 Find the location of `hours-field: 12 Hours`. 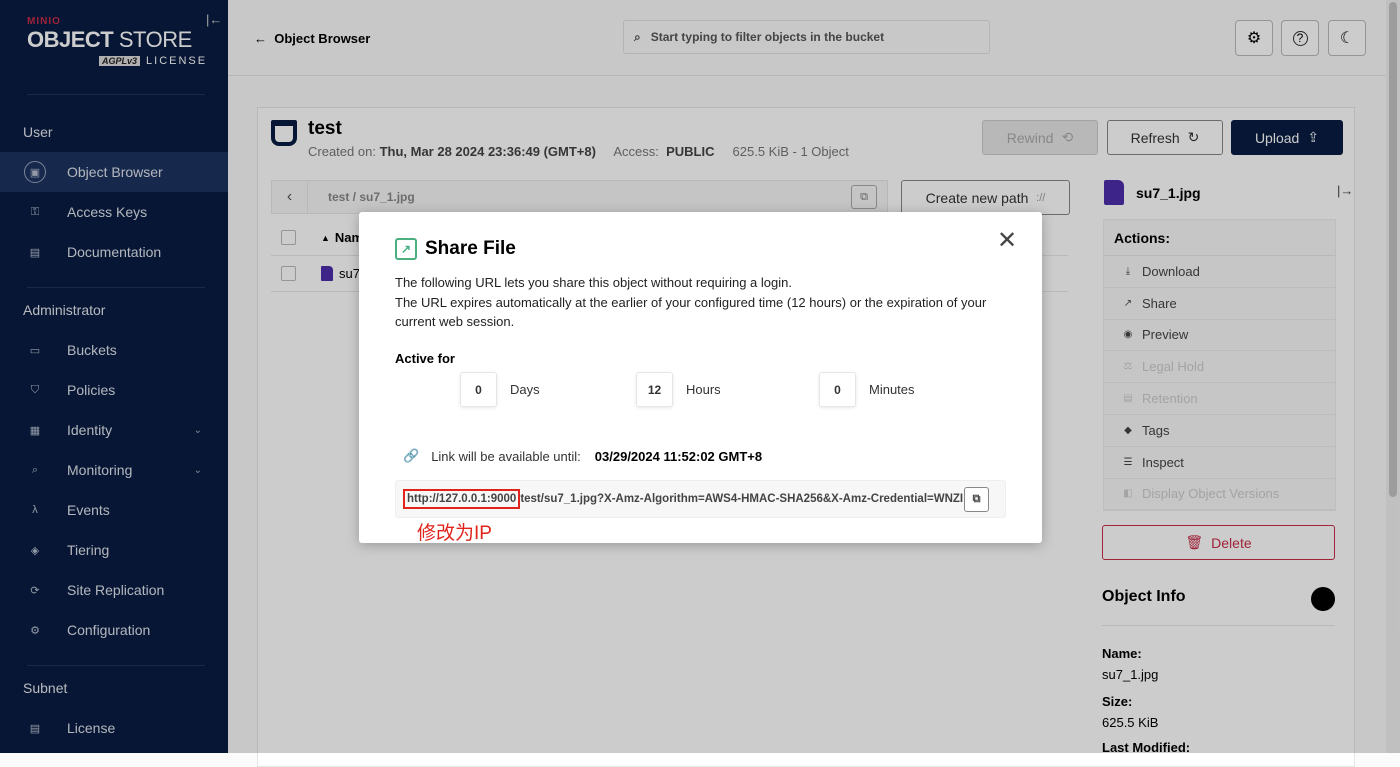

hours-field: 12 Hours is located at coordinates (678, 389).